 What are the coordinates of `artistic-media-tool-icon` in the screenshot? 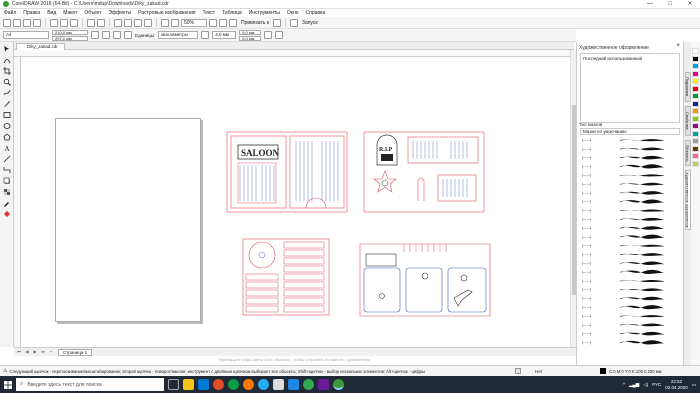 It's located at (7, 104).